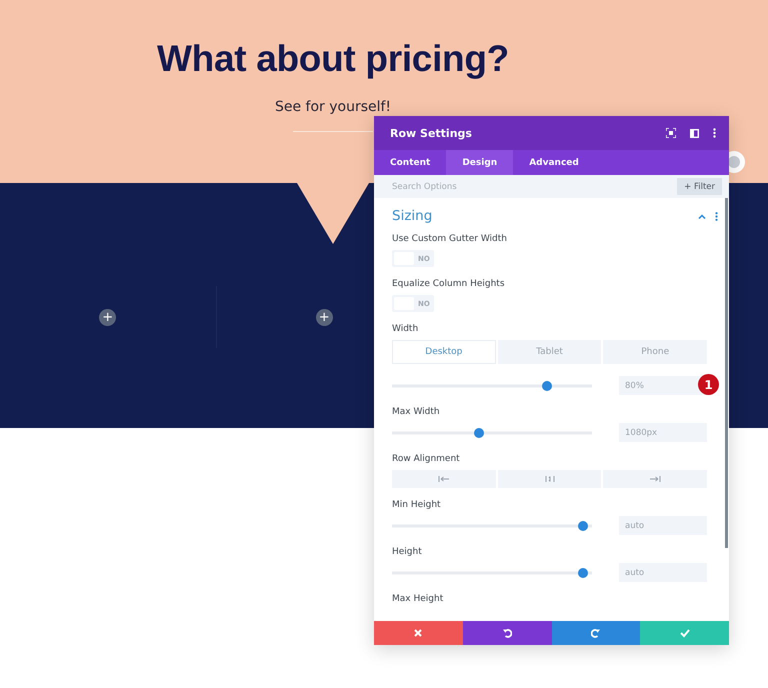 The image size is (768, 688). Describe the element at coordinates (418, 633) in the screenshot. I see `close-icon` at that location.